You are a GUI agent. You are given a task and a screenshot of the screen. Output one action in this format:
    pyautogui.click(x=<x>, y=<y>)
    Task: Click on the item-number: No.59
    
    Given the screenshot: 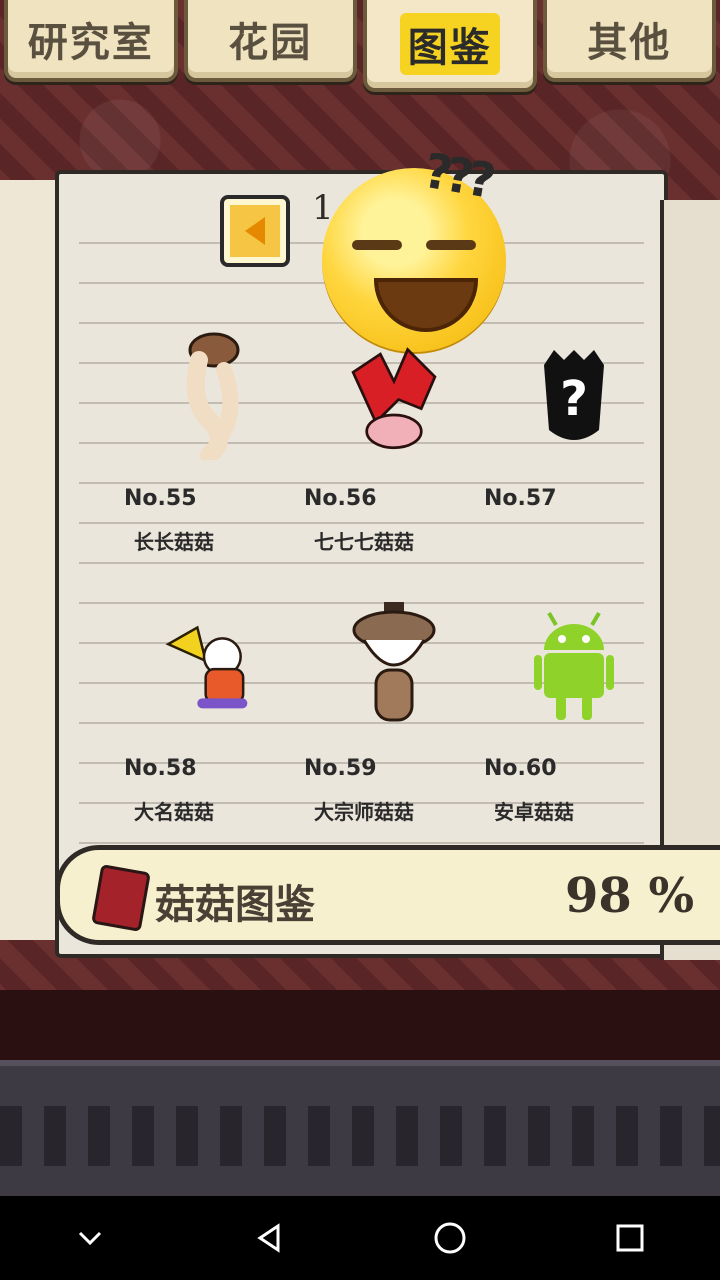 What is the action you would take?
    pyautogui.click(x=340, y=768)
    